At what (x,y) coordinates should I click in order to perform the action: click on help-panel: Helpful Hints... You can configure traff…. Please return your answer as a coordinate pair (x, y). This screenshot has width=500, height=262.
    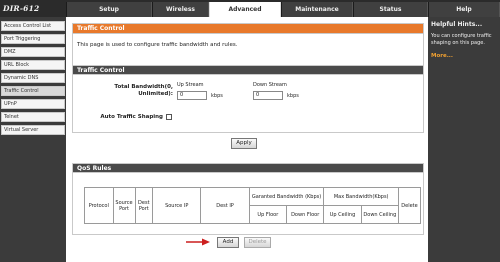
    Looking at the image, I should click on (464, 139).